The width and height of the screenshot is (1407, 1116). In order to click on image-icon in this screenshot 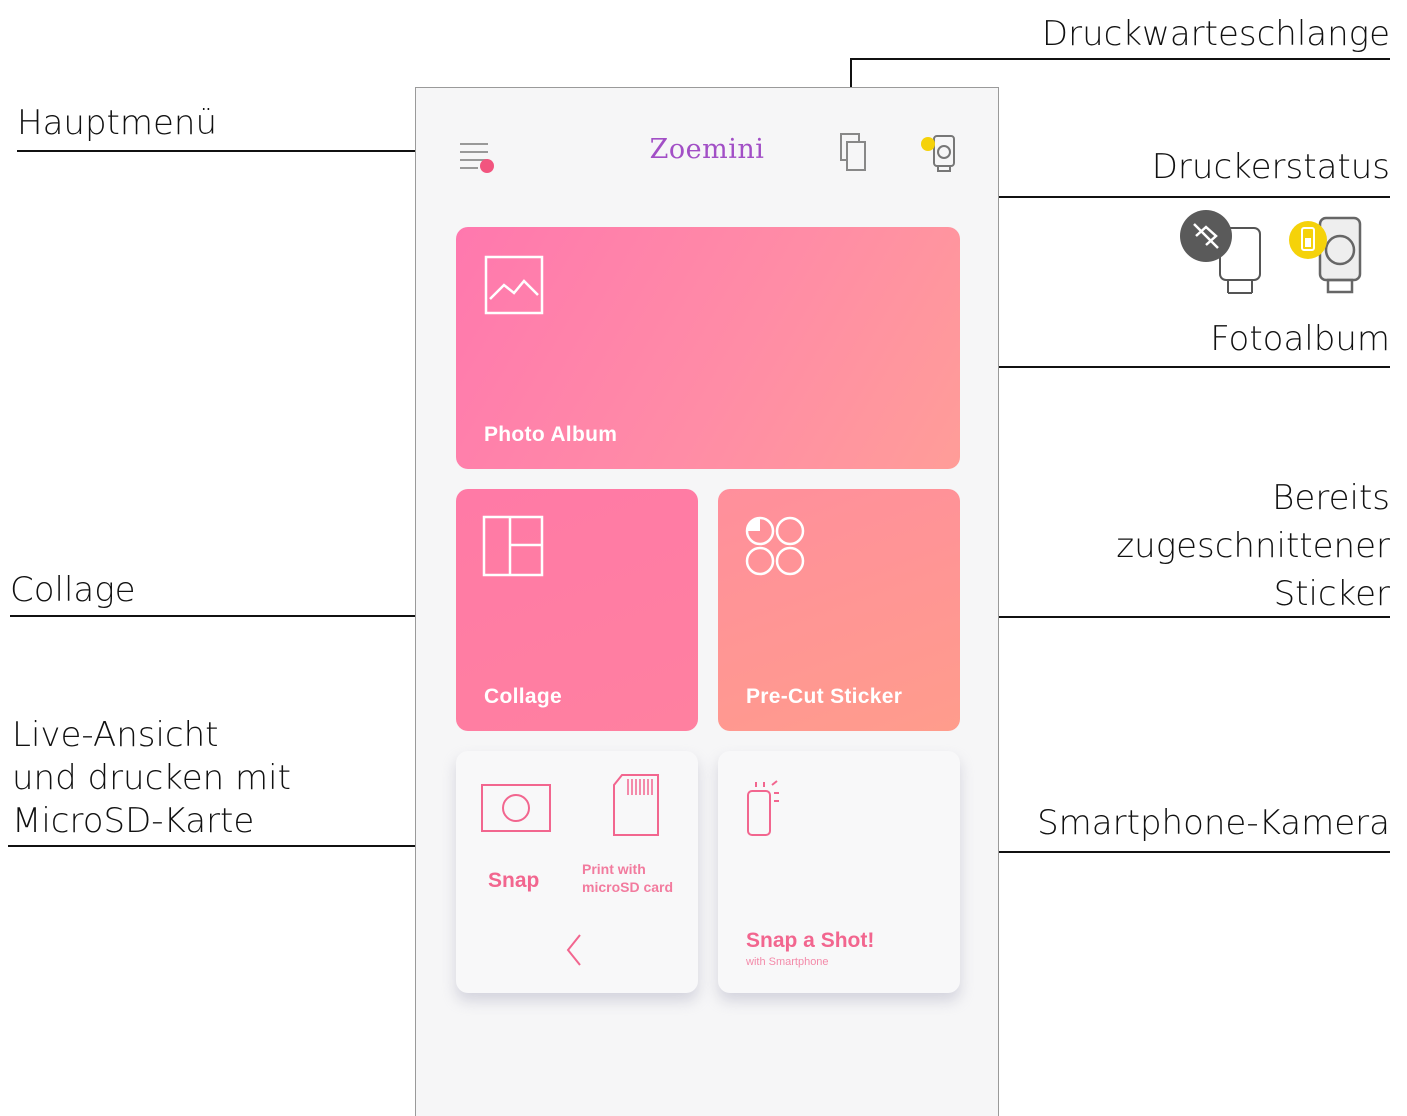, I will do `click(514, 285)`.